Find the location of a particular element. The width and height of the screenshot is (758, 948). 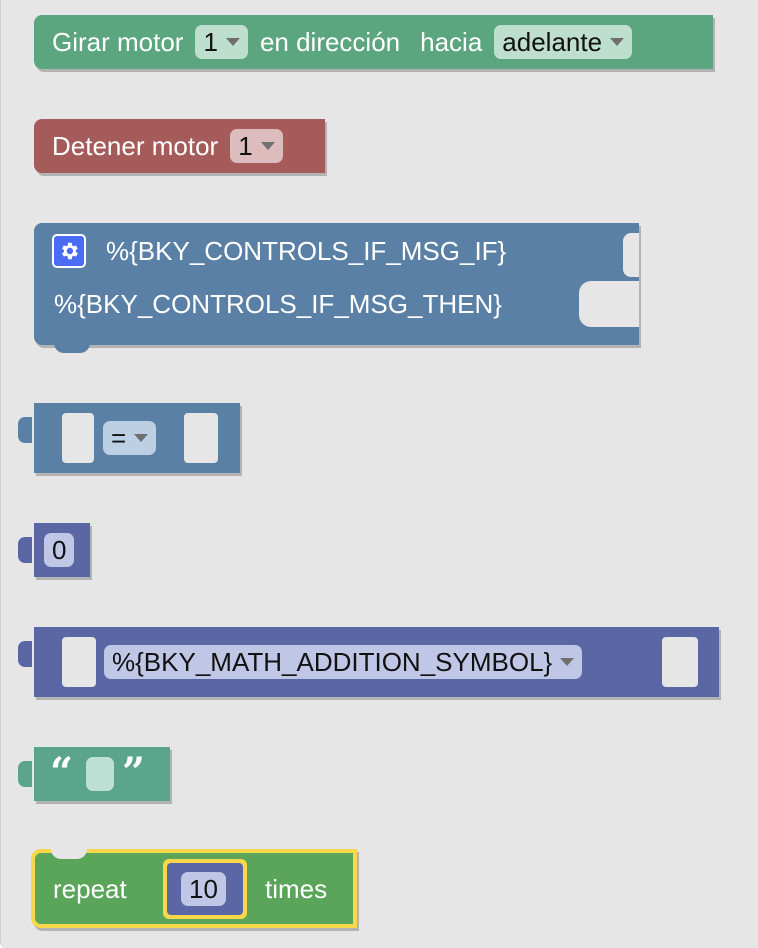

then-label: %{BKY_CONTROLS_IF_MSG_THEN} is located at coordinates (278, 304).